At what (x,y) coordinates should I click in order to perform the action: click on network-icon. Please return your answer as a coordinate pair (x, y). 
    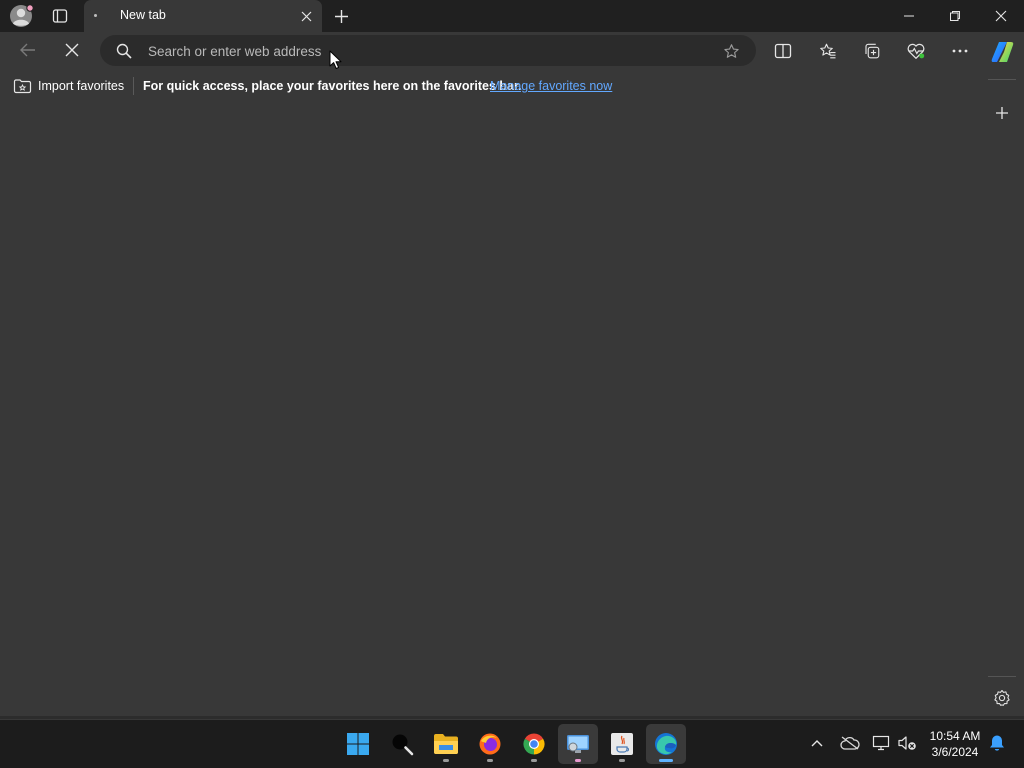
    Looking at the image, I should click on (881, 743).